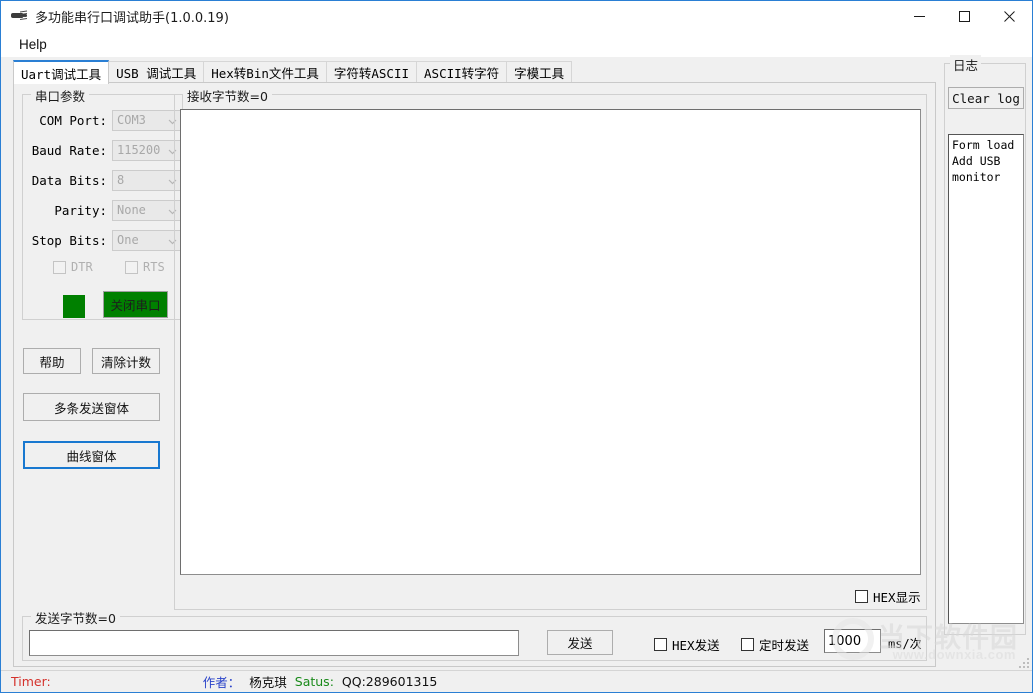 The width and height of the screenshot is (1033, 693). I want to click on stop-bits-value: One, so click(128, 240).